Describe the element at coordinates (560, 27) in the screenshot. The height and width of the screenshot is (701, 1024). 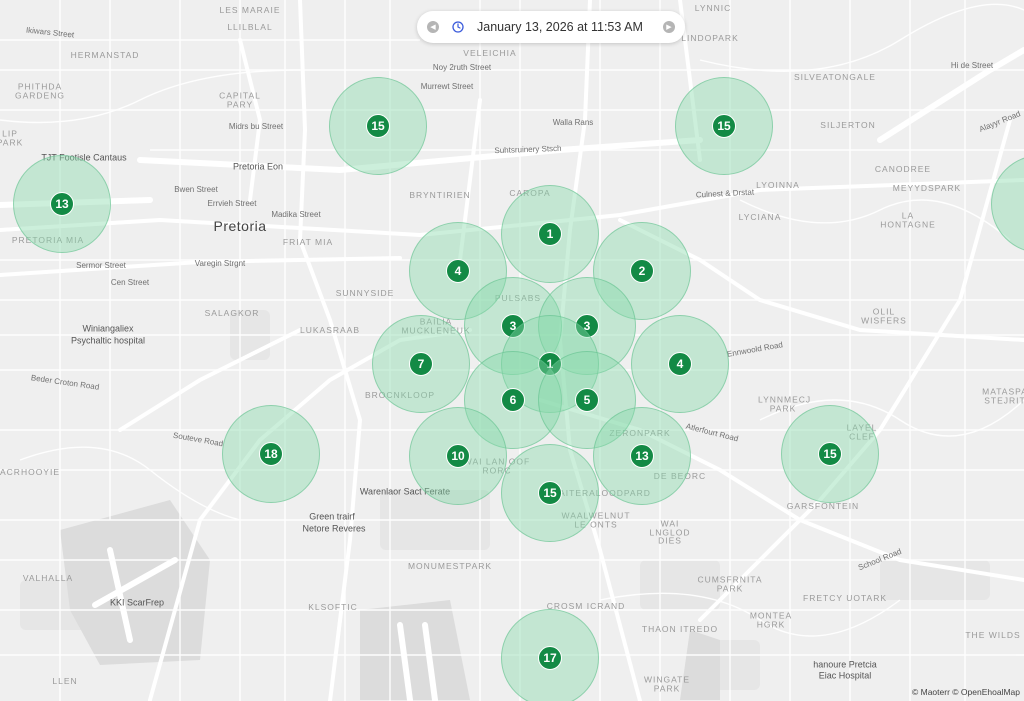
I see `timestamp-text: January 13, 2026 at 11:53 AM` at that location.